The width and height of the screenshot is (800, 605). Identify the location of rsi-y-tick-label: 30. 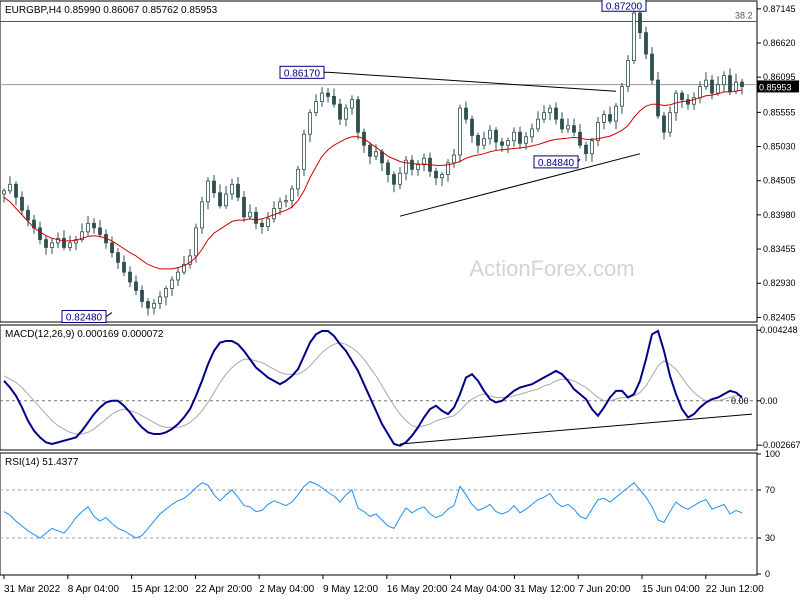
(770, 538).